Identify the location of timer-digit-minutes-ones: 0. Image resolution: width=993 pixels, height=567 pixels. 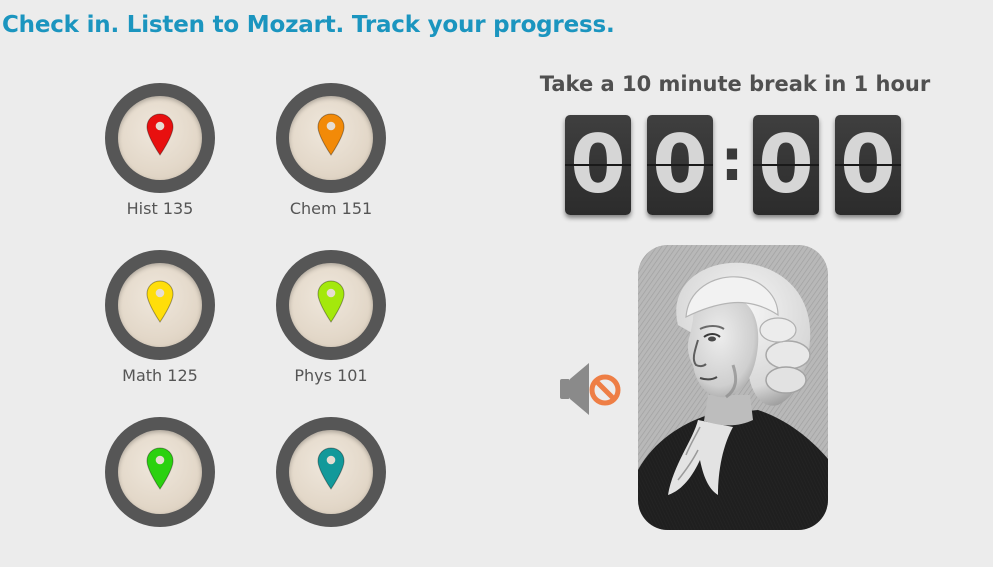
(868, 165).